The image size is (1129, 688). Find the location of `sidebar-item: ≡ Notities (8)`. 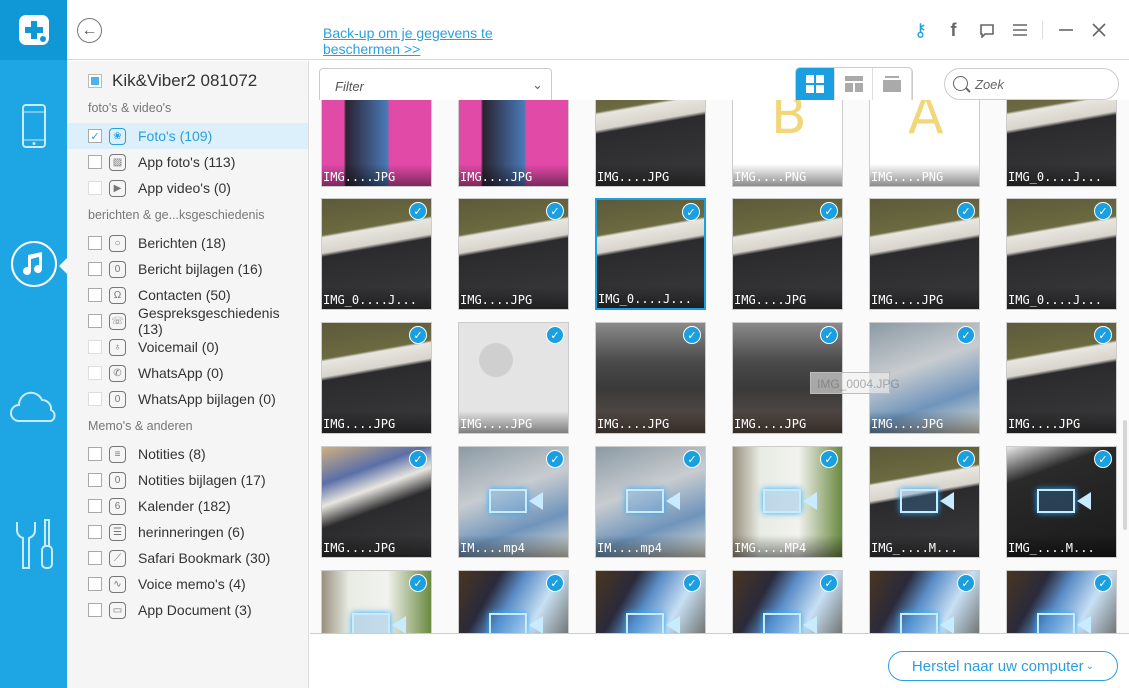

sidebar-item: ≡ Notities (8) is located at coordinates (187, 454).